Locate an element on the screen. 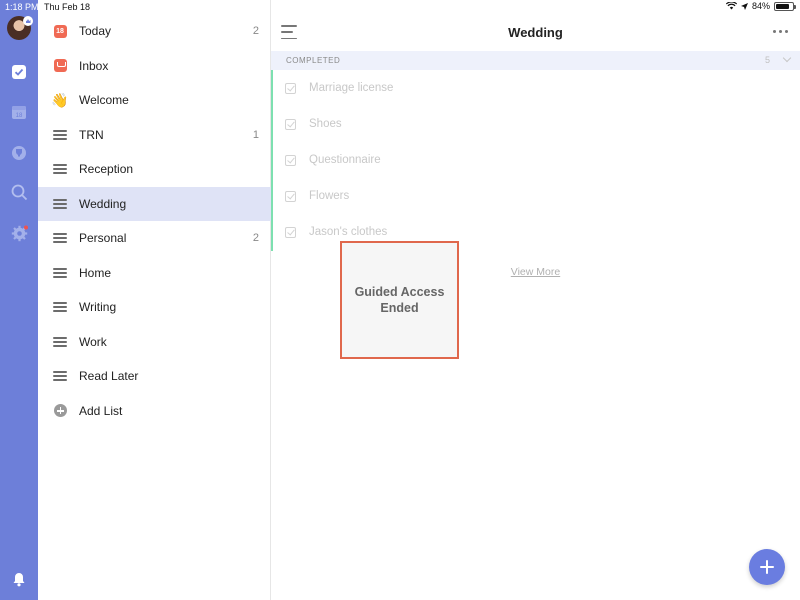 The image size is (800, 600). sidebar-item-label: TRN is located at coordinates (91, 134).